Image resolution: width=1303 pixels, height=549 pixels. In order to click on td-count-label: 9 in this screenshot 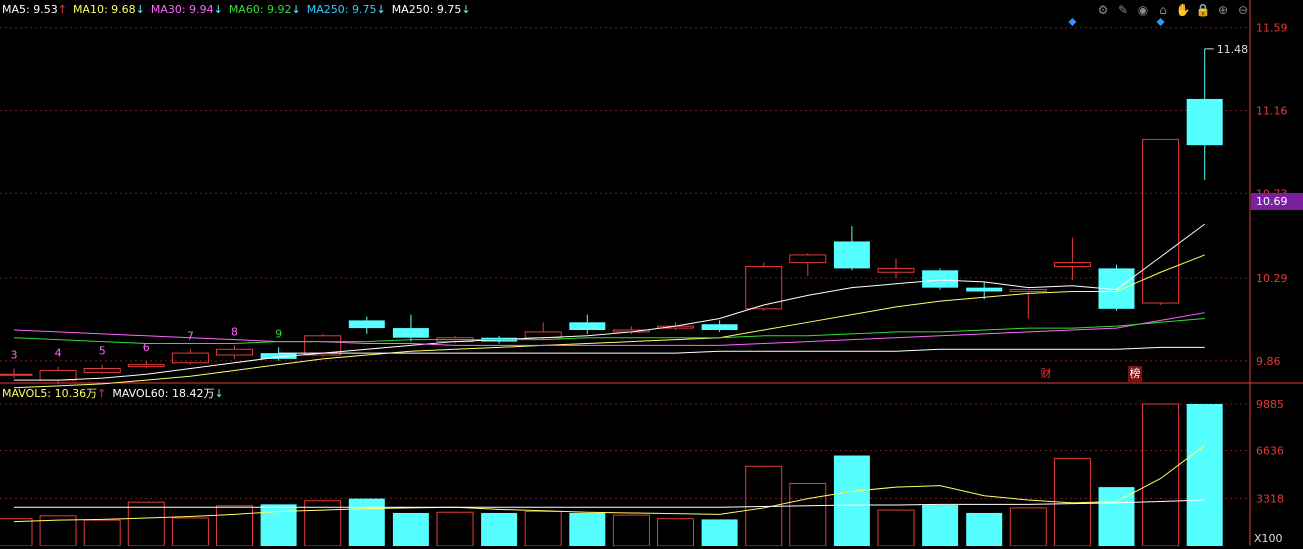, I will do `click(278, 333)`.